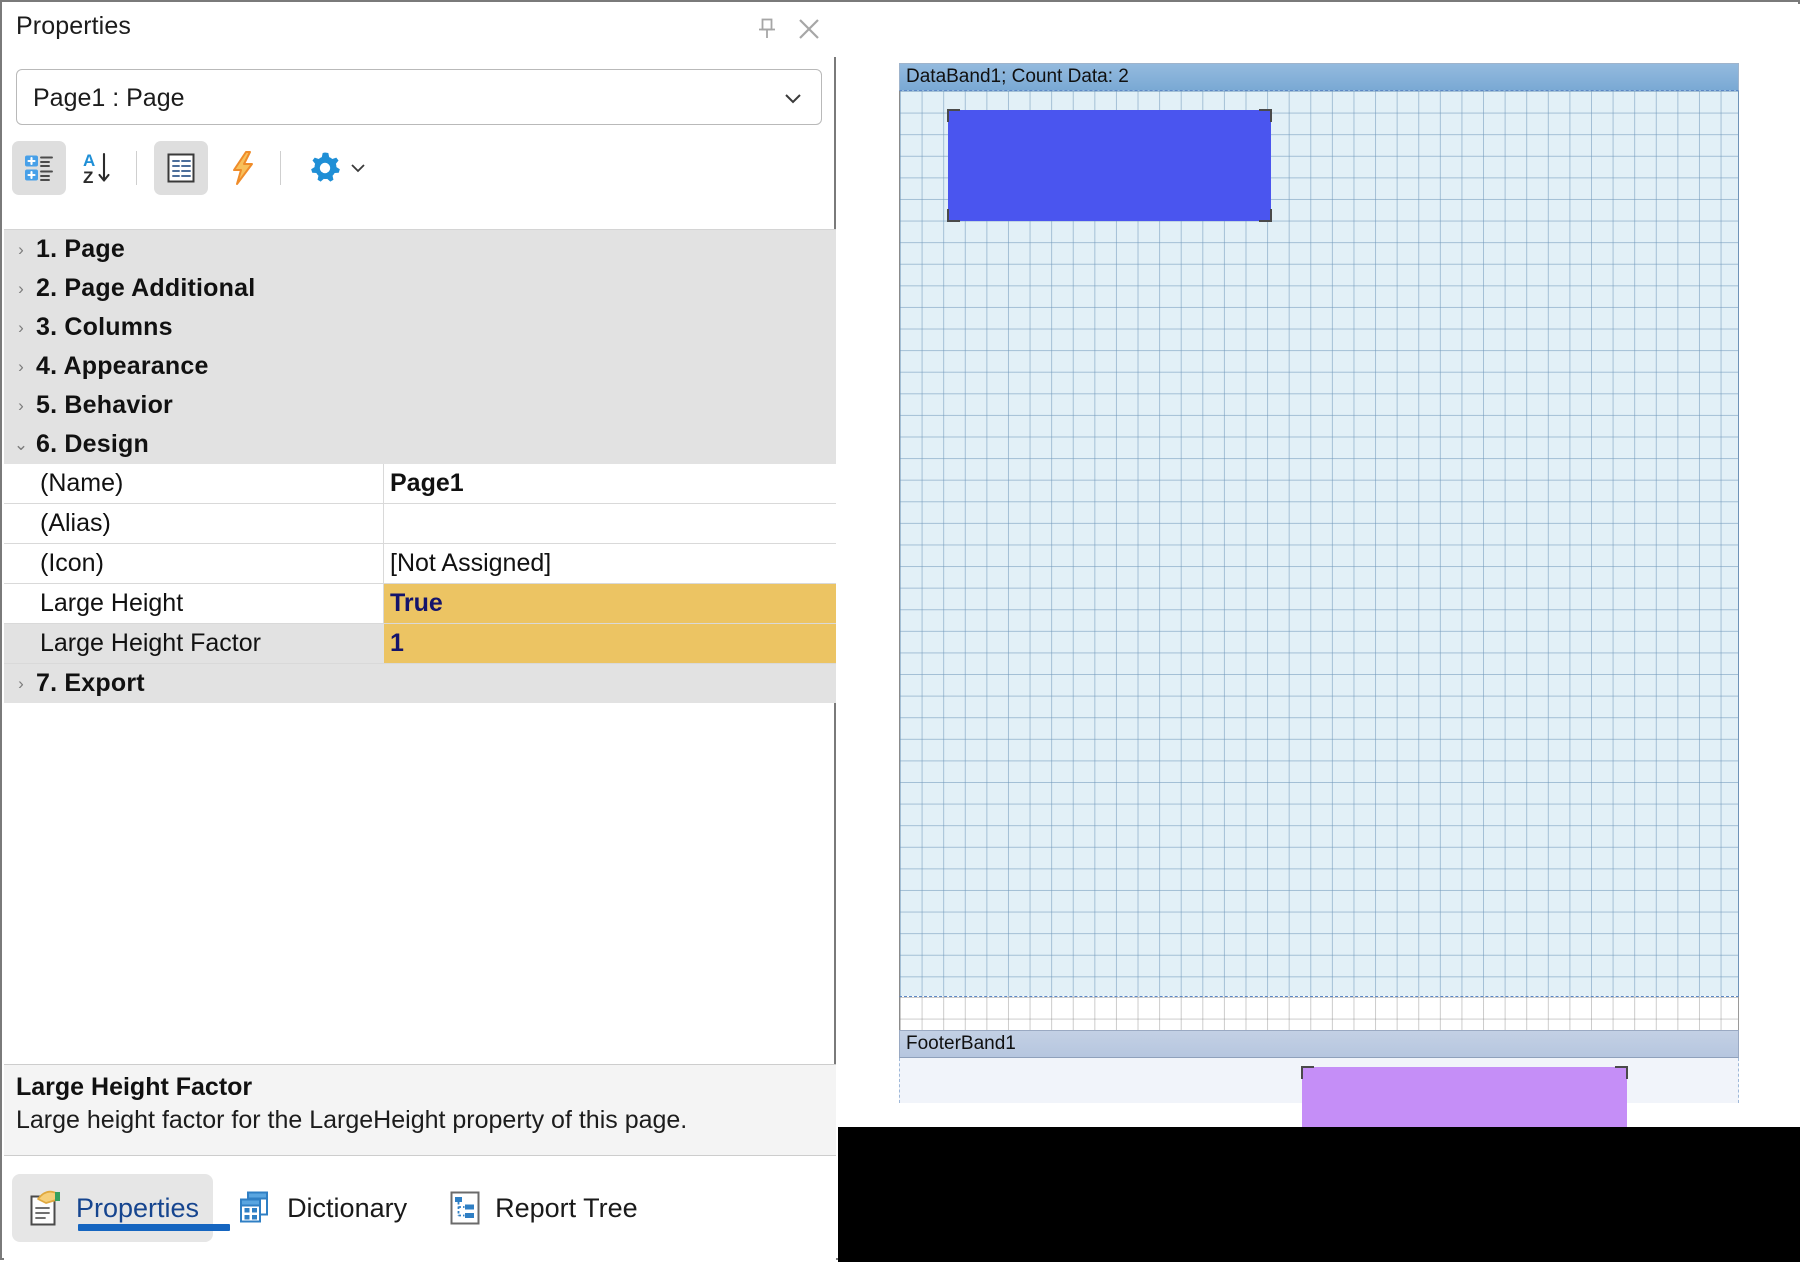 The height and width of the screenshot is (1262, 1800). Describe the element at coordinates (92, 444) in the screenshot. I see `category-label: 6. Design` at that location.